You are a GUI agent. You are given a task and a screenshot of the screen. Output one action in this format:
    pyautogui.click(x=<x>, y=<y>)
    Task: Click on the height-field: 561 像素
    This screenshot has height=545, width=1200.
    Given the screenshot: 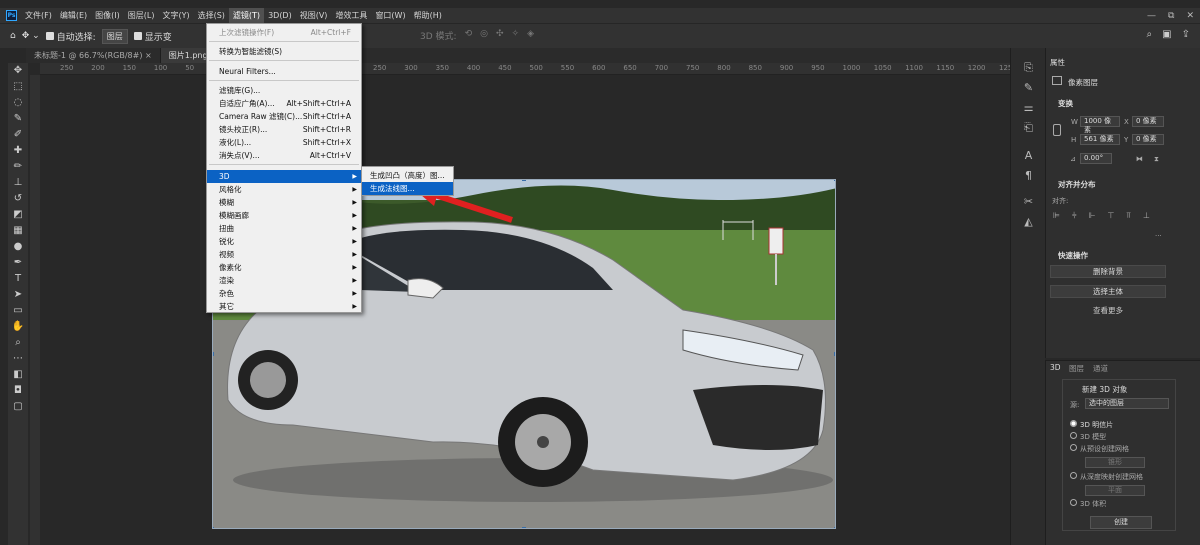 What is the action you would take?
    pyautogui.click(x=1100, y=139)
    